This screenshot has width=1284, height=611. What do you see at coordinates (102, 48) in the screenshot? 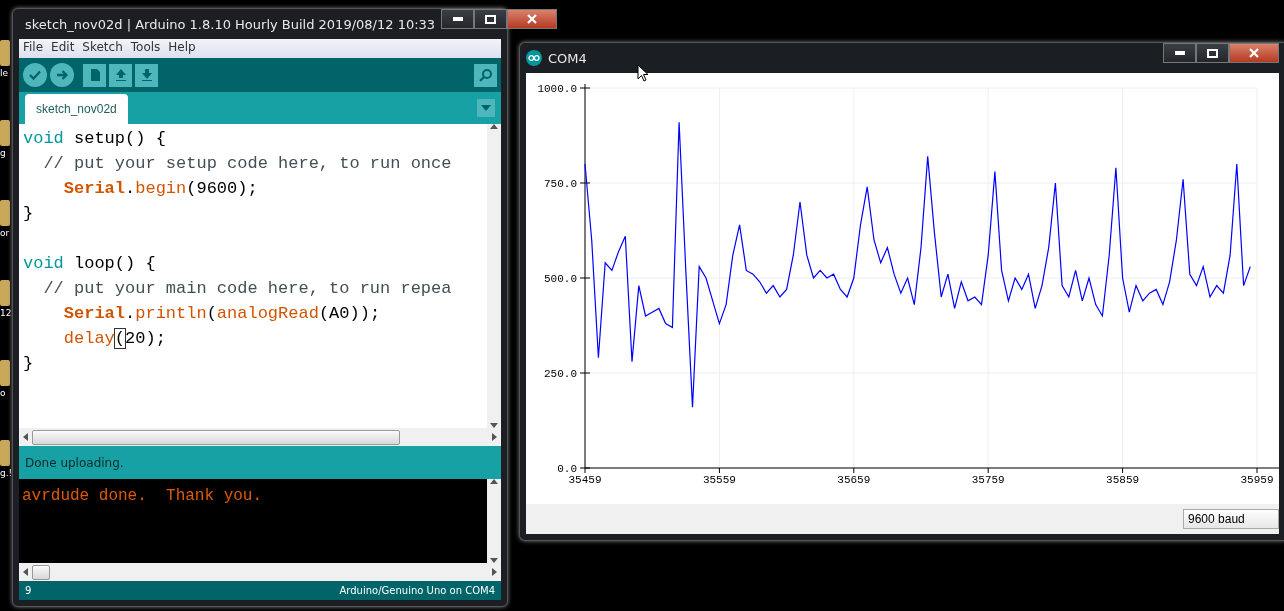
I see `menu-item: Sketch` at bounding box center [102, 48].